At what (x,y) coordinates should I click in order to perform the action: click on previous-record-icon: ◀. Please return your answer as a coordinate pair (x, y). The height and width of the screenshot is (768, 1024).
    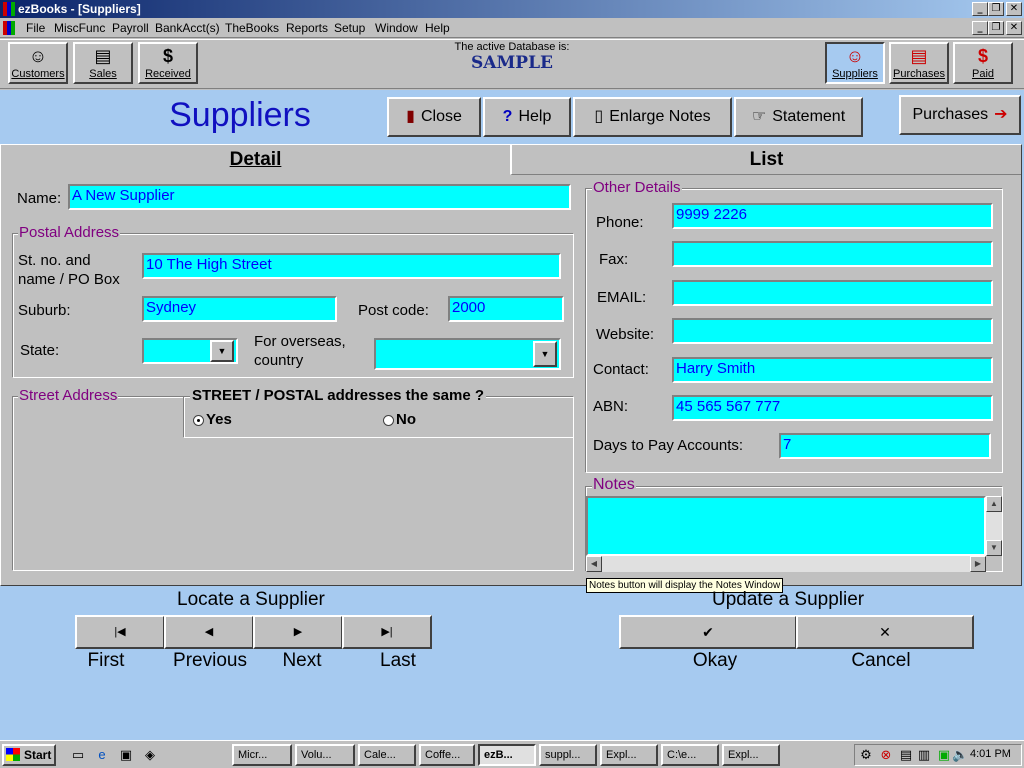
    Looking at the image, I should click on (209, 632).